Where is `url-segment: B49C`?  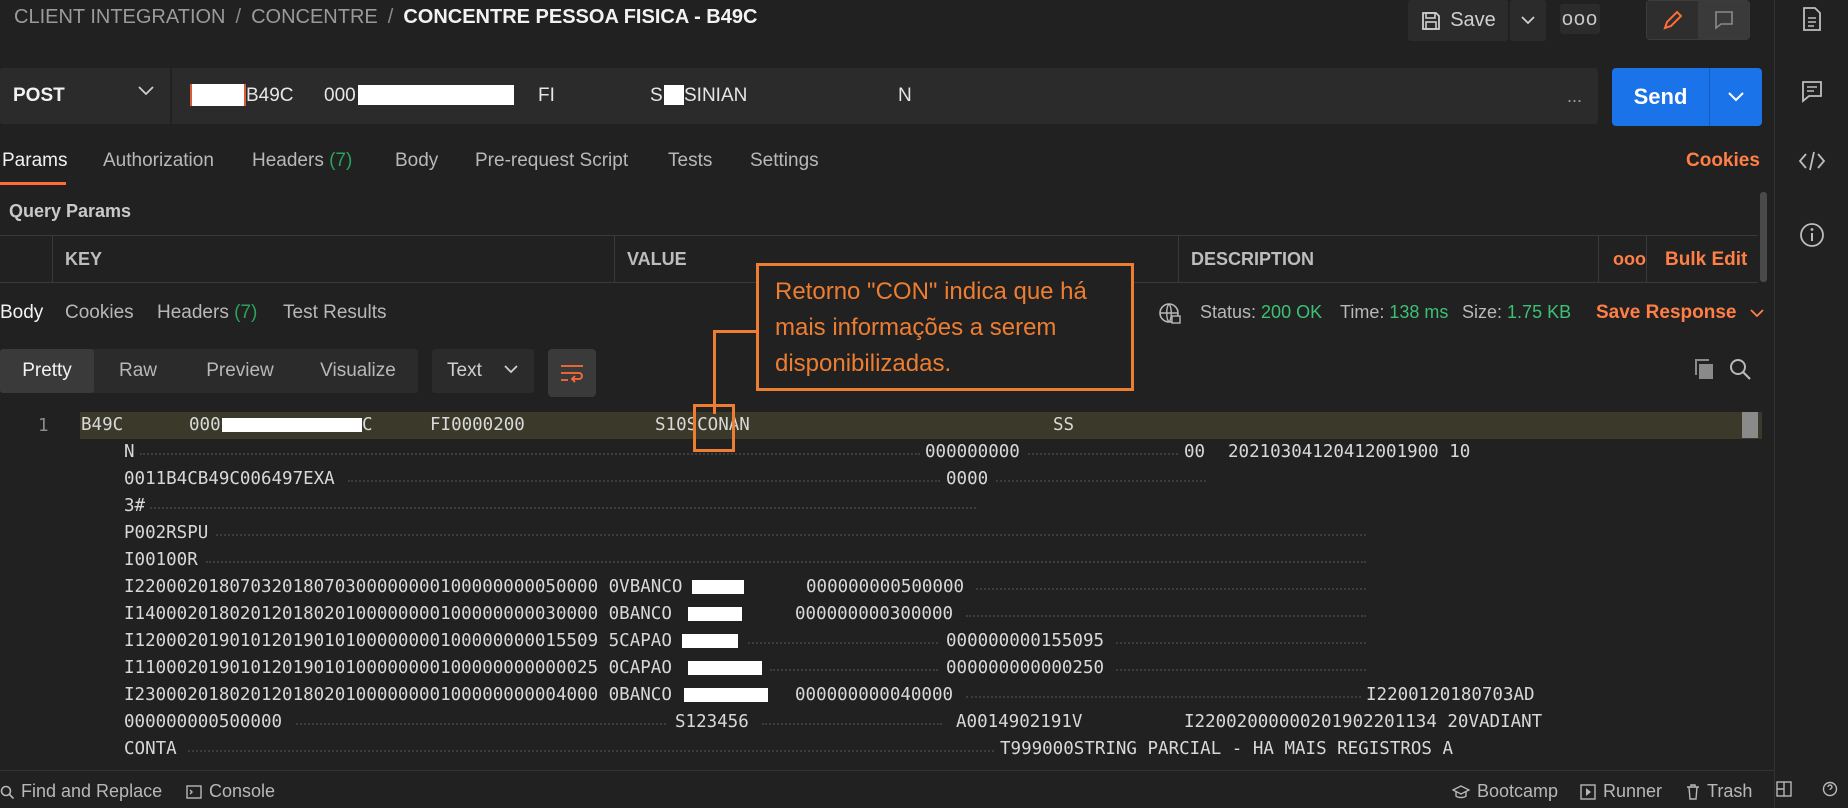
url-segment: B49C is located at coordinates (270, 95).